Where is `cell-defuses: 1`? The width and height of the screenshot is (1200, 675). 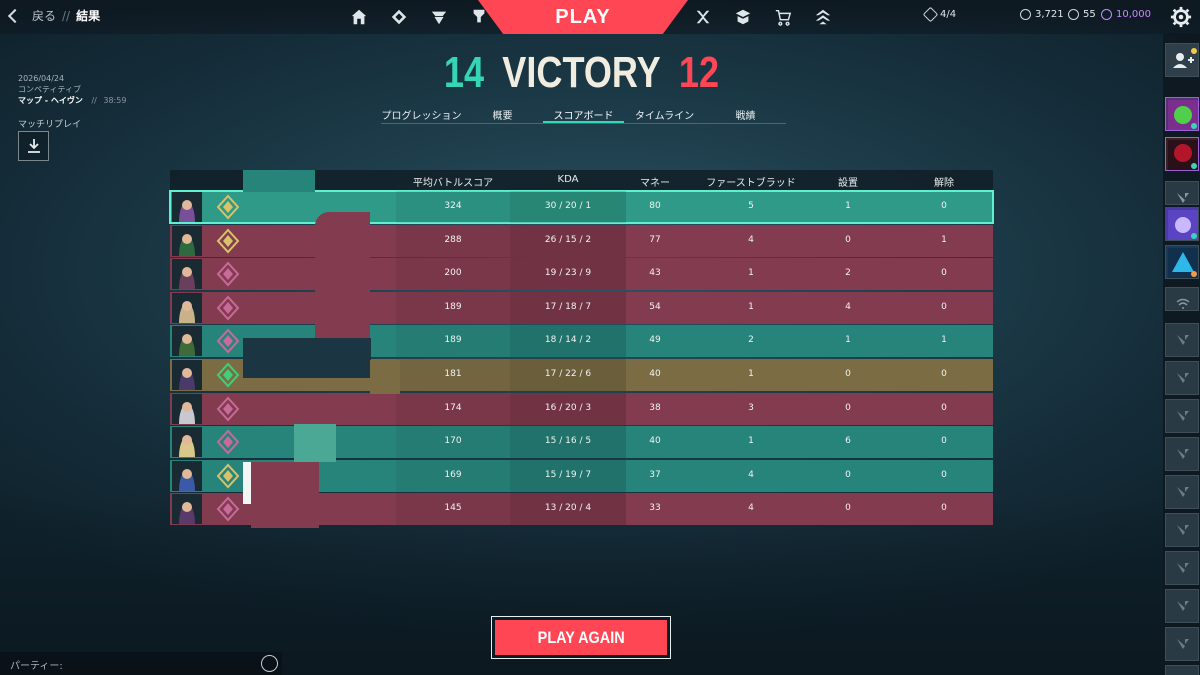 cell-defuses: 1 is located at coordinates (944, 340).